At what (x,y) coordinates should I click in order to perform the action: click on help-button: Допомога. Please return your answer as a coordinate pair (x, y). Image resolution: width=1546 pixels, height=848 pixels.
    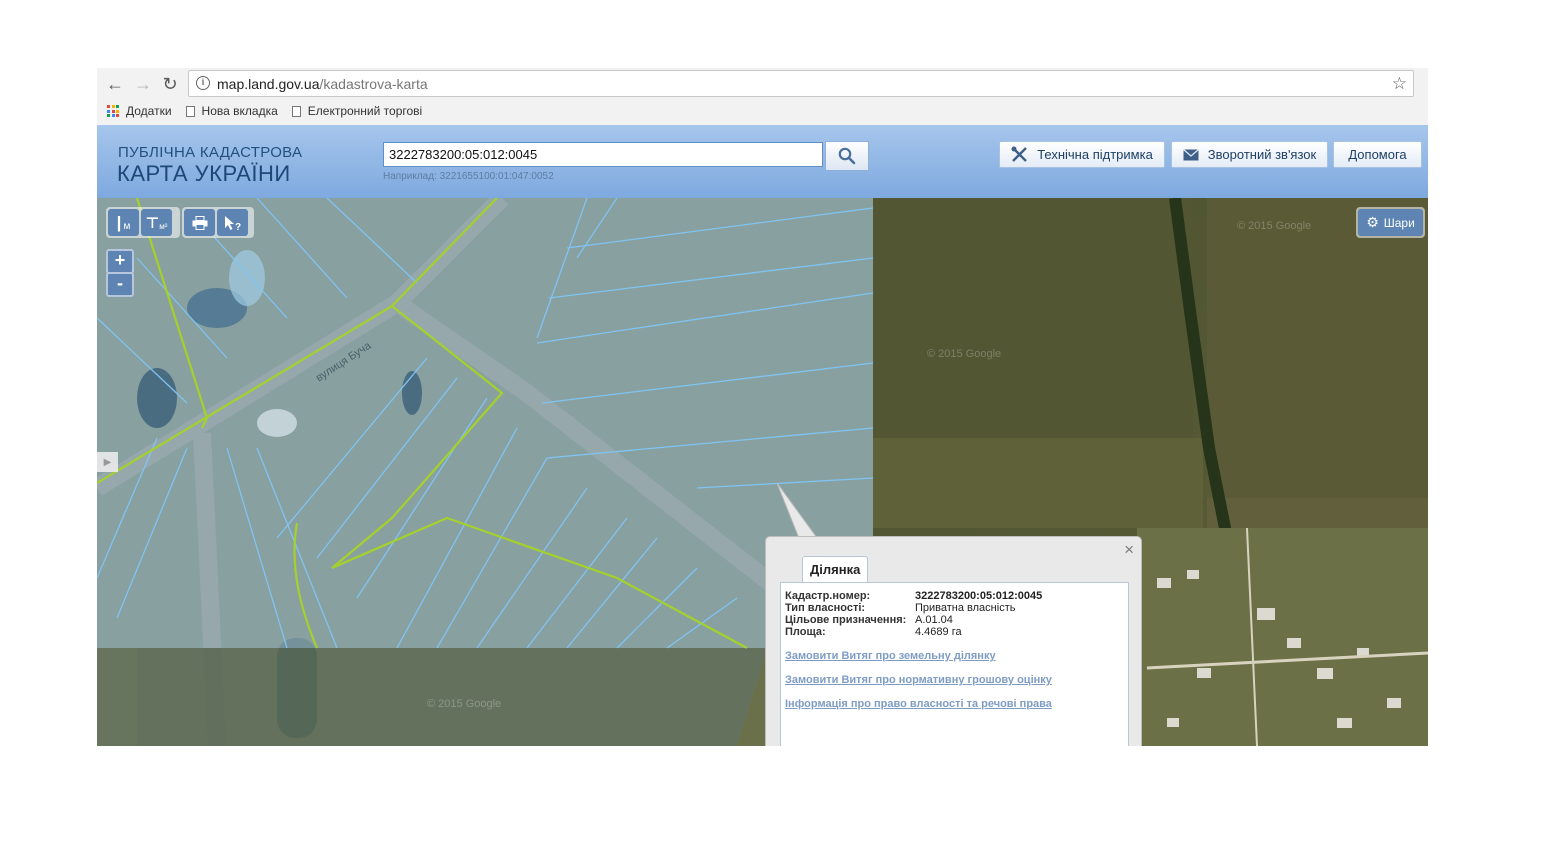
    Looking at the image, I should click on (1377, 154).